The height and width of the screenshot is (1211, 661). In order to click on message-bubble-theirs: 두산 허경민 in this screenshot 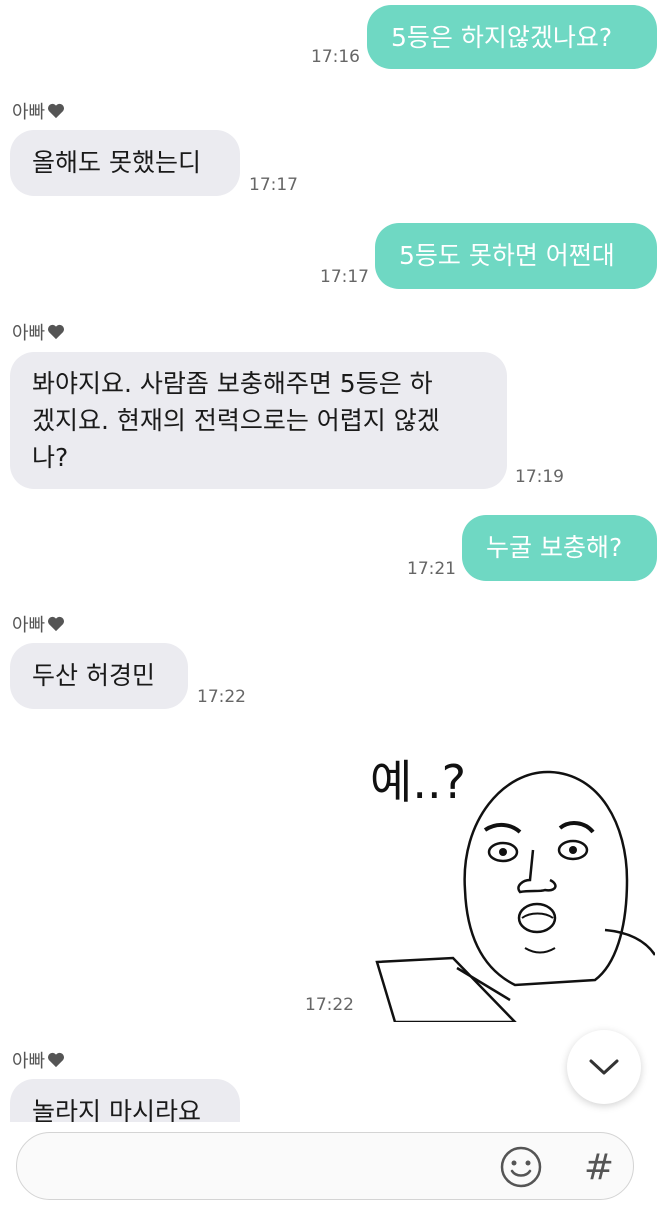, I will do `click(99, 676)`.